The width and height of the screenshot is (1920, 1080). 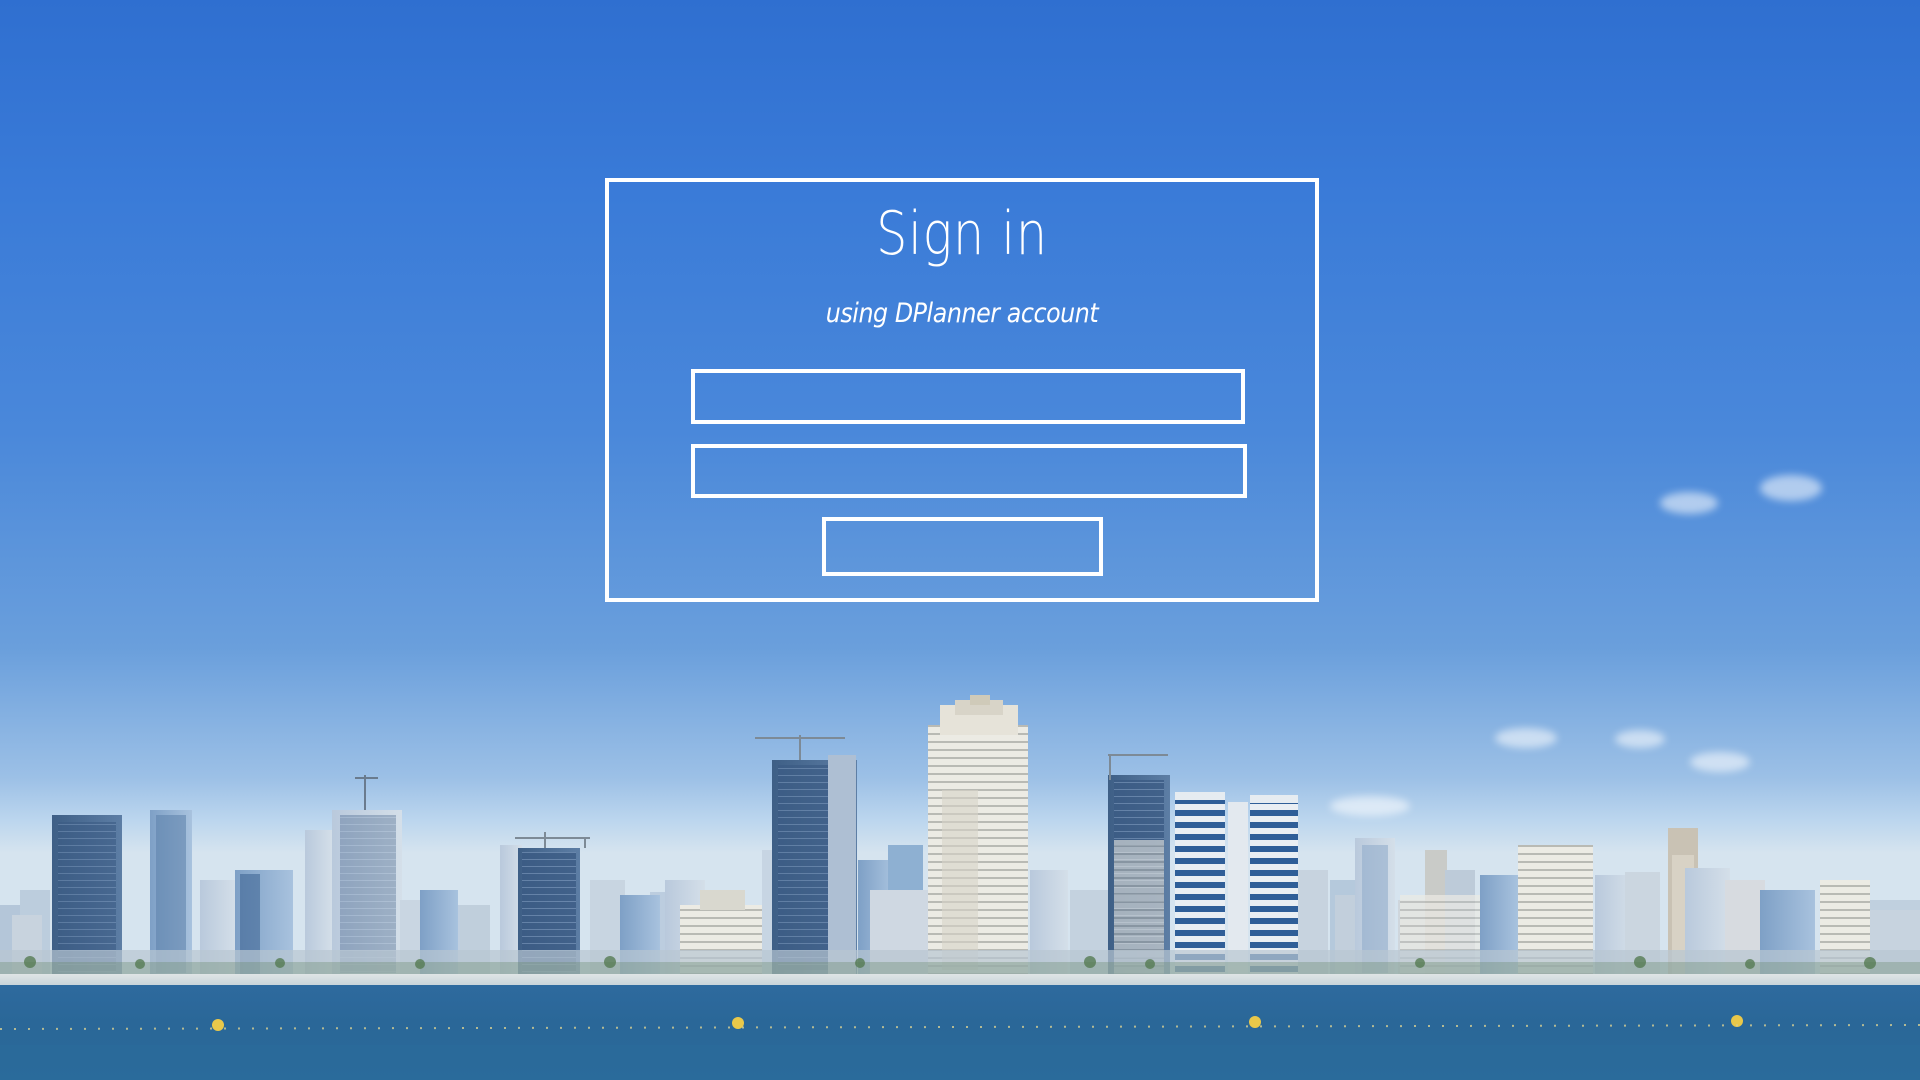 I want to click on password-input, so click(x=969, y=471).